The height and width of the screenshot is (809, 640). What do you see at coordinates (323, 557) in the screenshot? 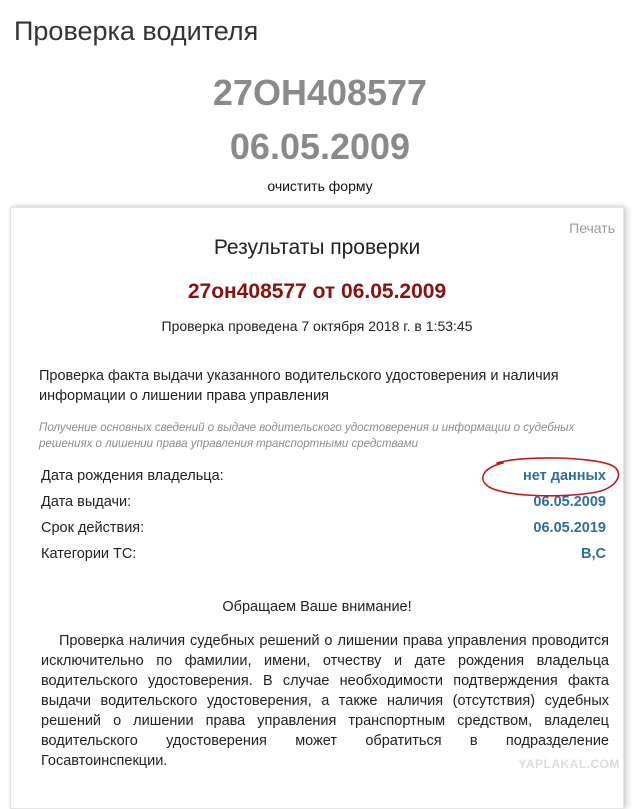
I see `field-row-categories: Категории ТС: B,C` at bounding box center [323, 557].